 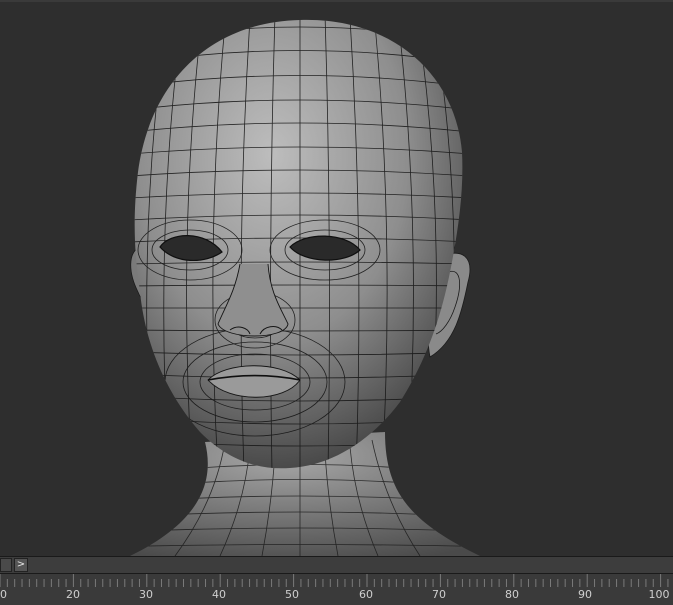 I want to click on next-frame-button: >, so click(x=21, y=565).